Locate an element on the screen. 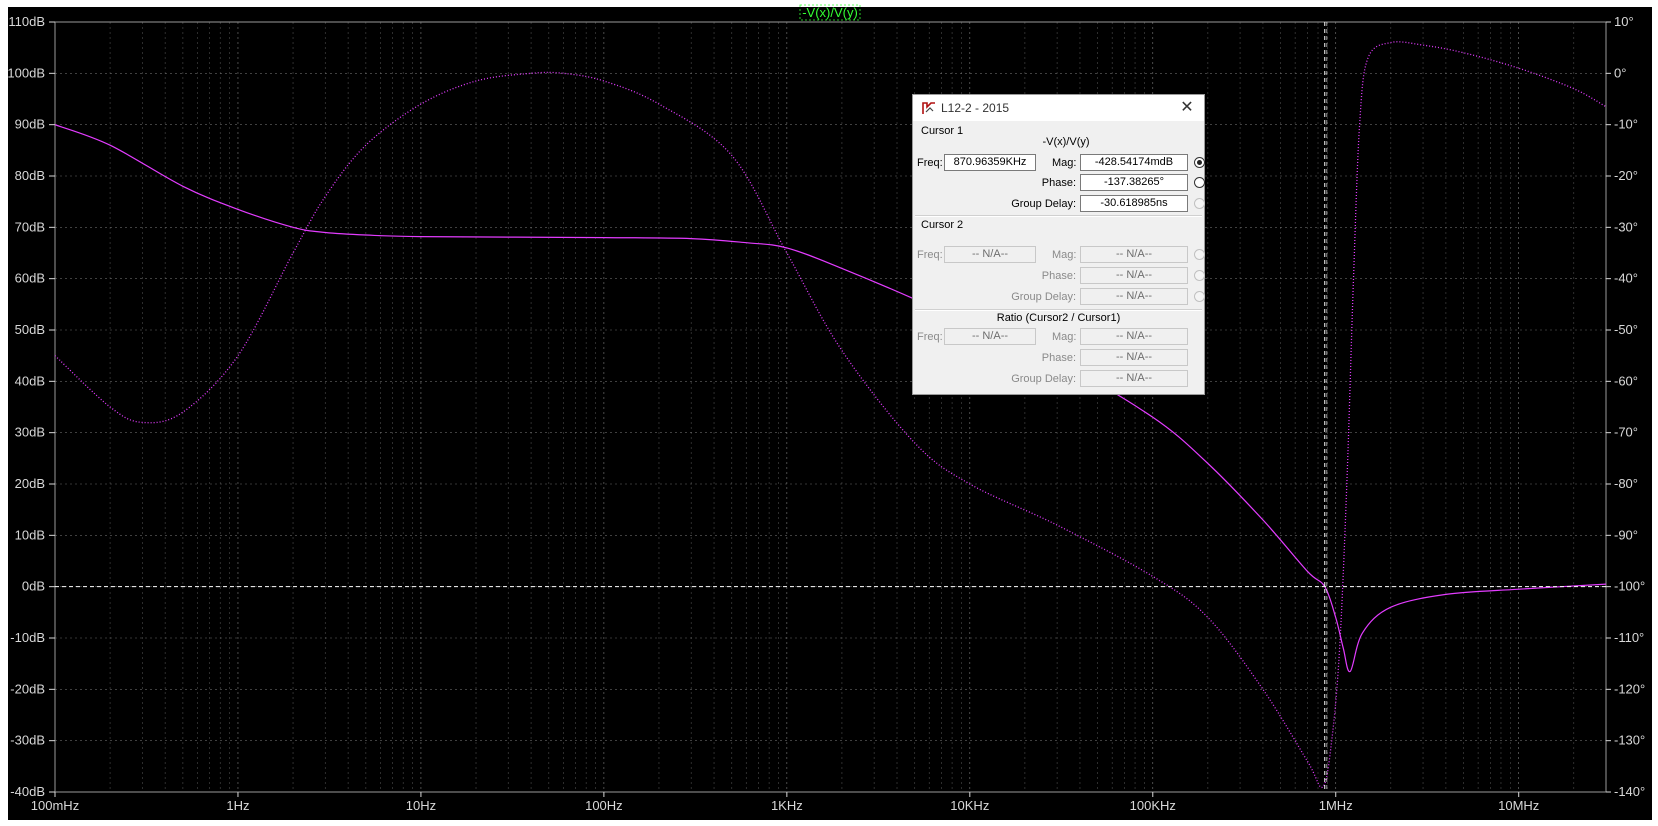  x-tick-label: 1Hz is located at coordinates (237, 805).